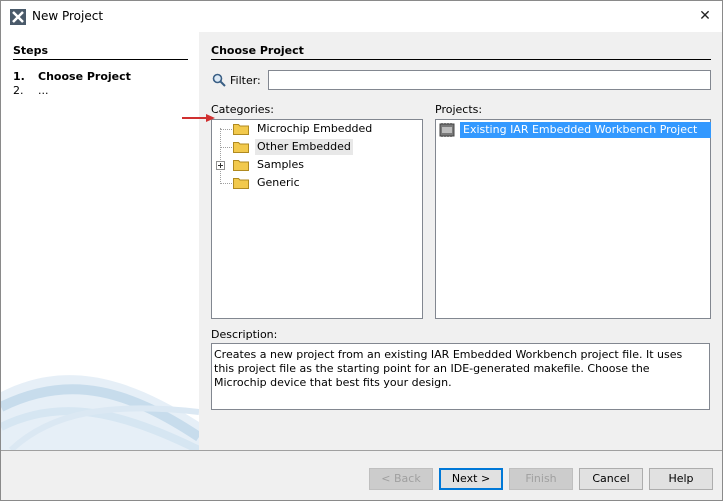  What do you see at coordinates (244, 334) in the screenshot?
I see `description-label: Description:` at bounding box center [244, 334].